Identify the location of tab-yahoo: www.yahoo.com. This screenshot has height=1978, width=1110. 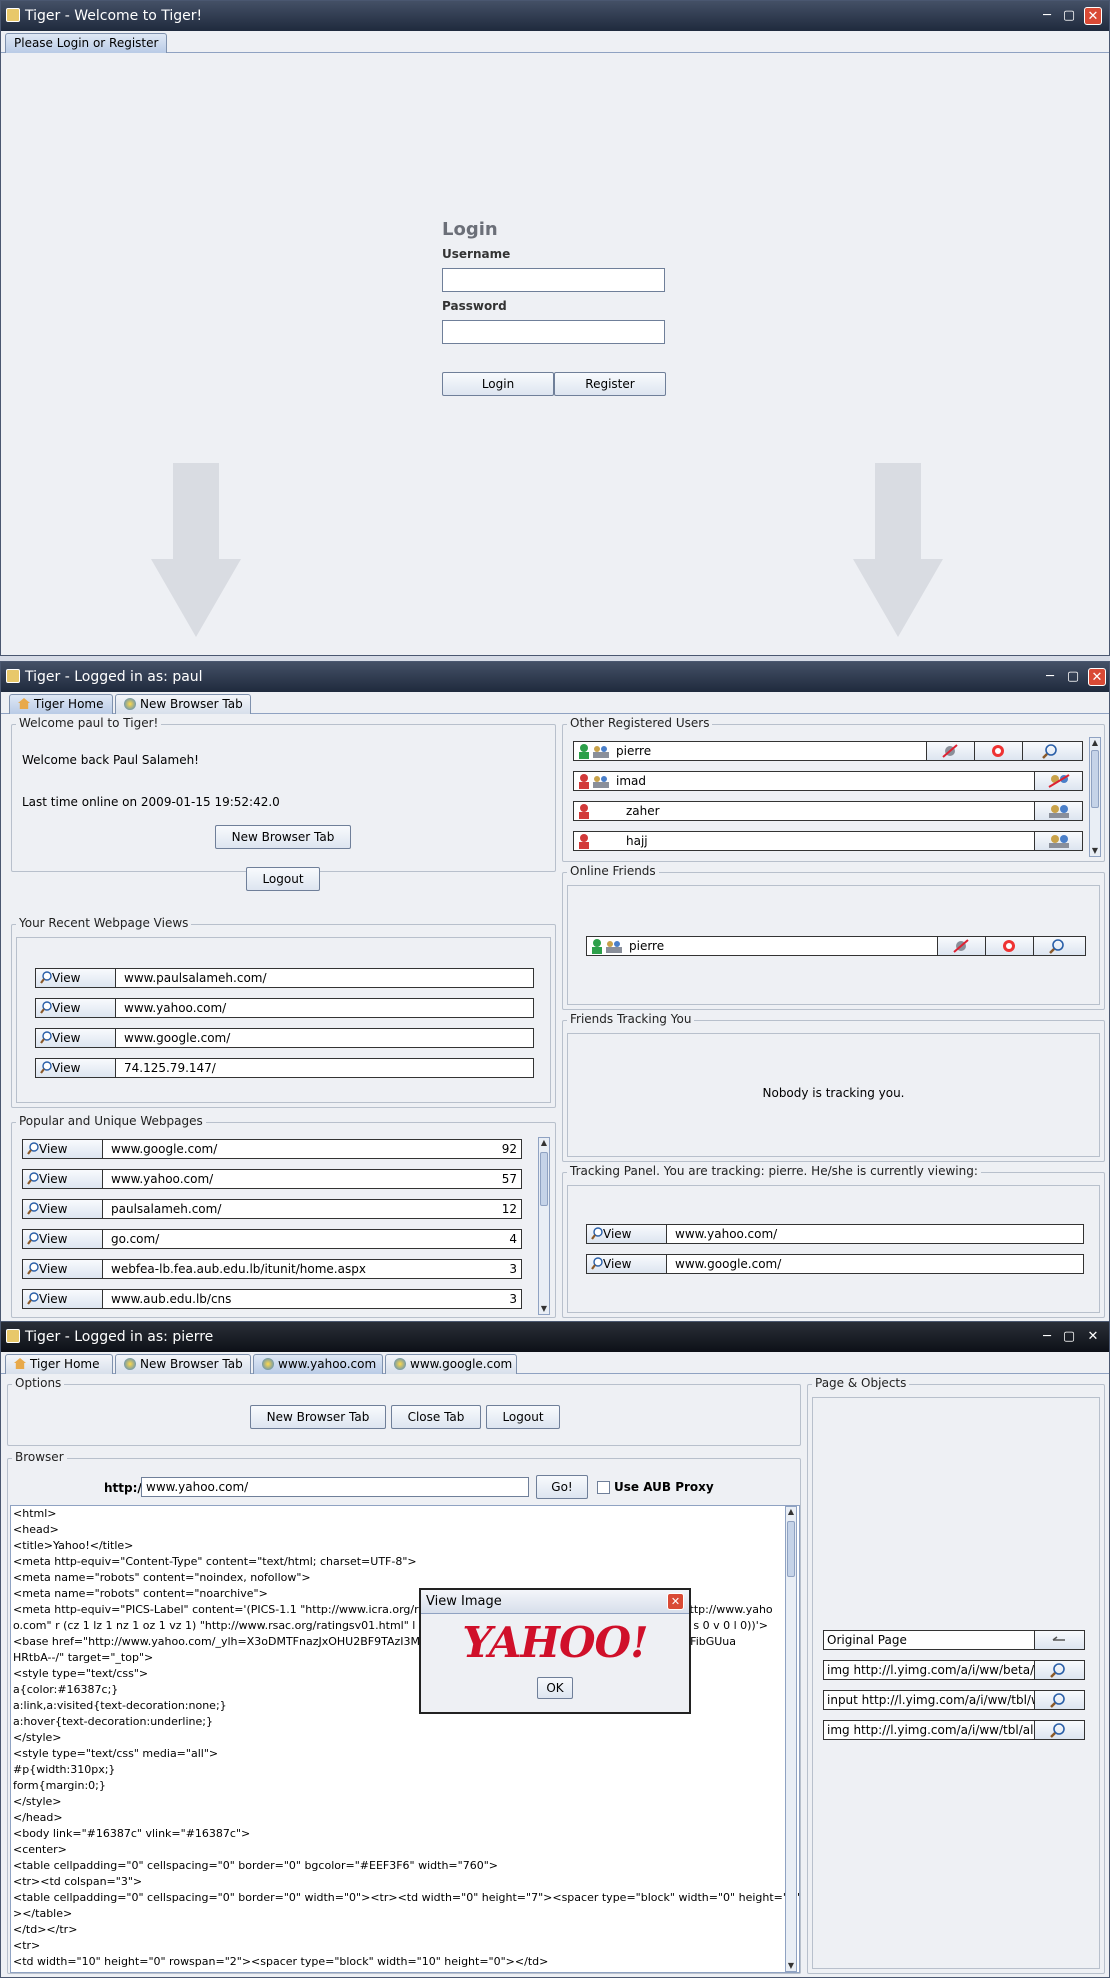
(318, 1364).